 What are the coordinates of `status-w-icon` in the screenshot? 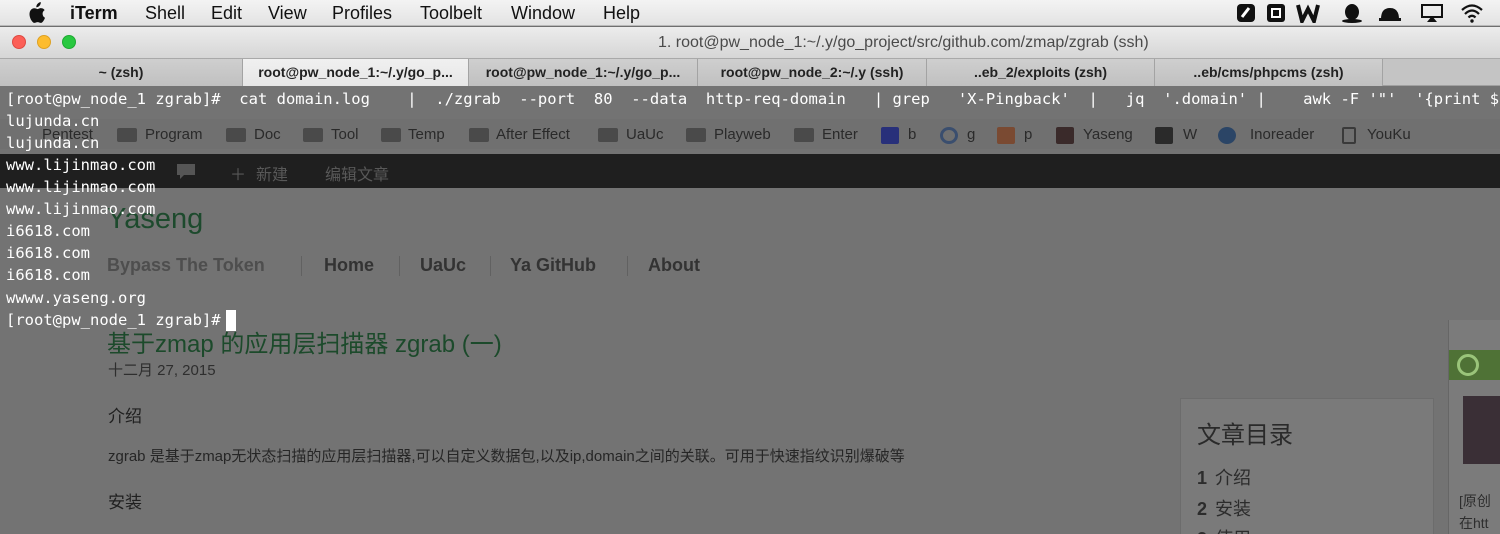 It's located at (1308, 13).